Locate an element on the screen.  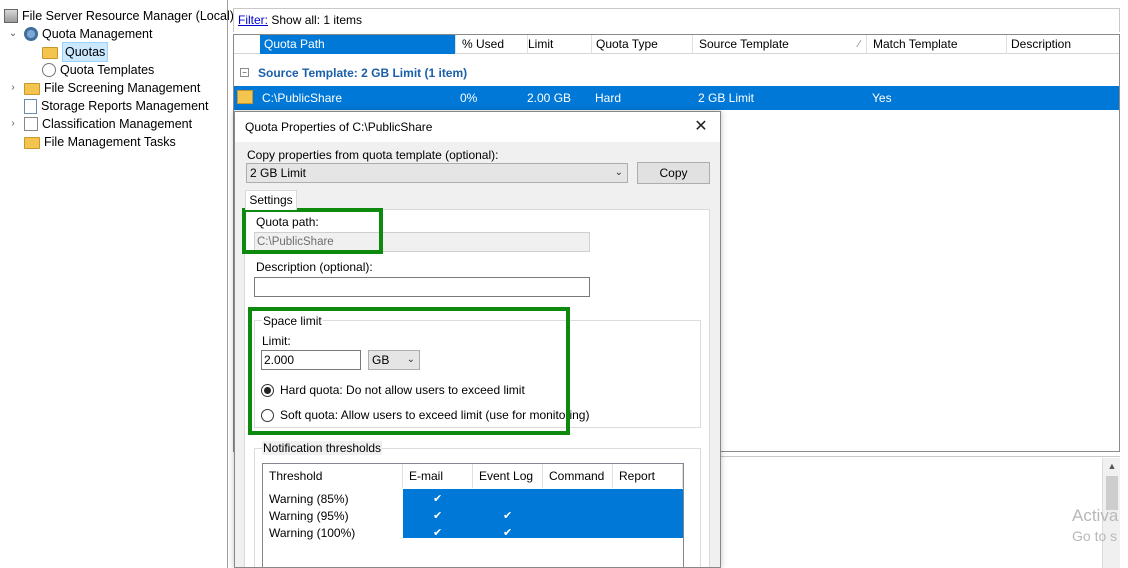
close-icon: ✕ is located at coordinates (701, 127).